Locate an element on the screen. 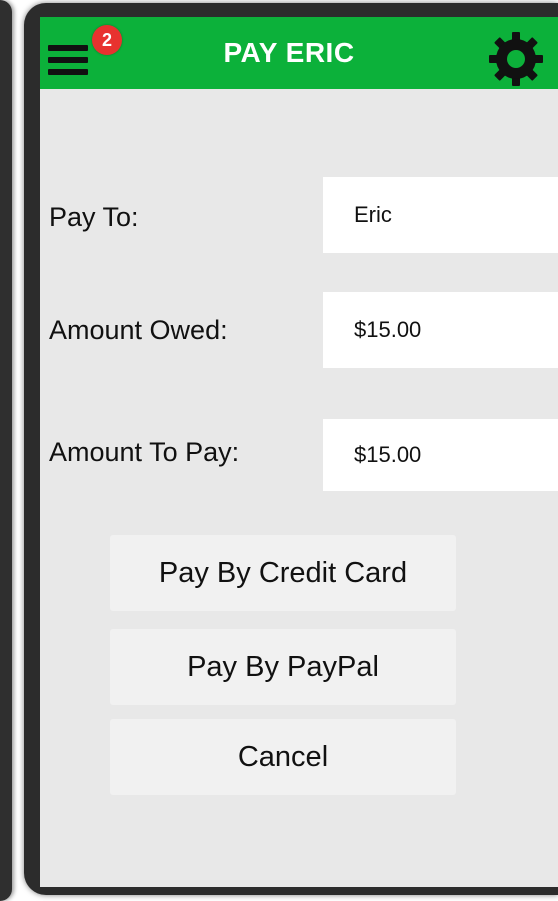 This screenshot has height=901, width=558. adjacent-phone-edge is located at coordinates (6, 450).